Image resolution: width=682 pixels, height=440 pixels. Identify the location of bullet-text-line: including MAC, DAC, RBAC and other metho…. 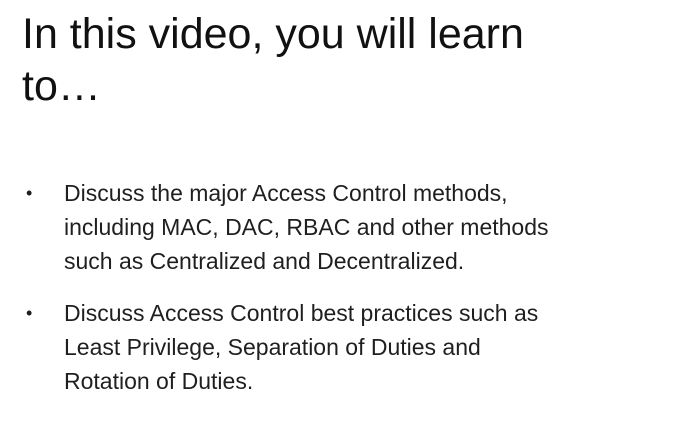
(306, 227).